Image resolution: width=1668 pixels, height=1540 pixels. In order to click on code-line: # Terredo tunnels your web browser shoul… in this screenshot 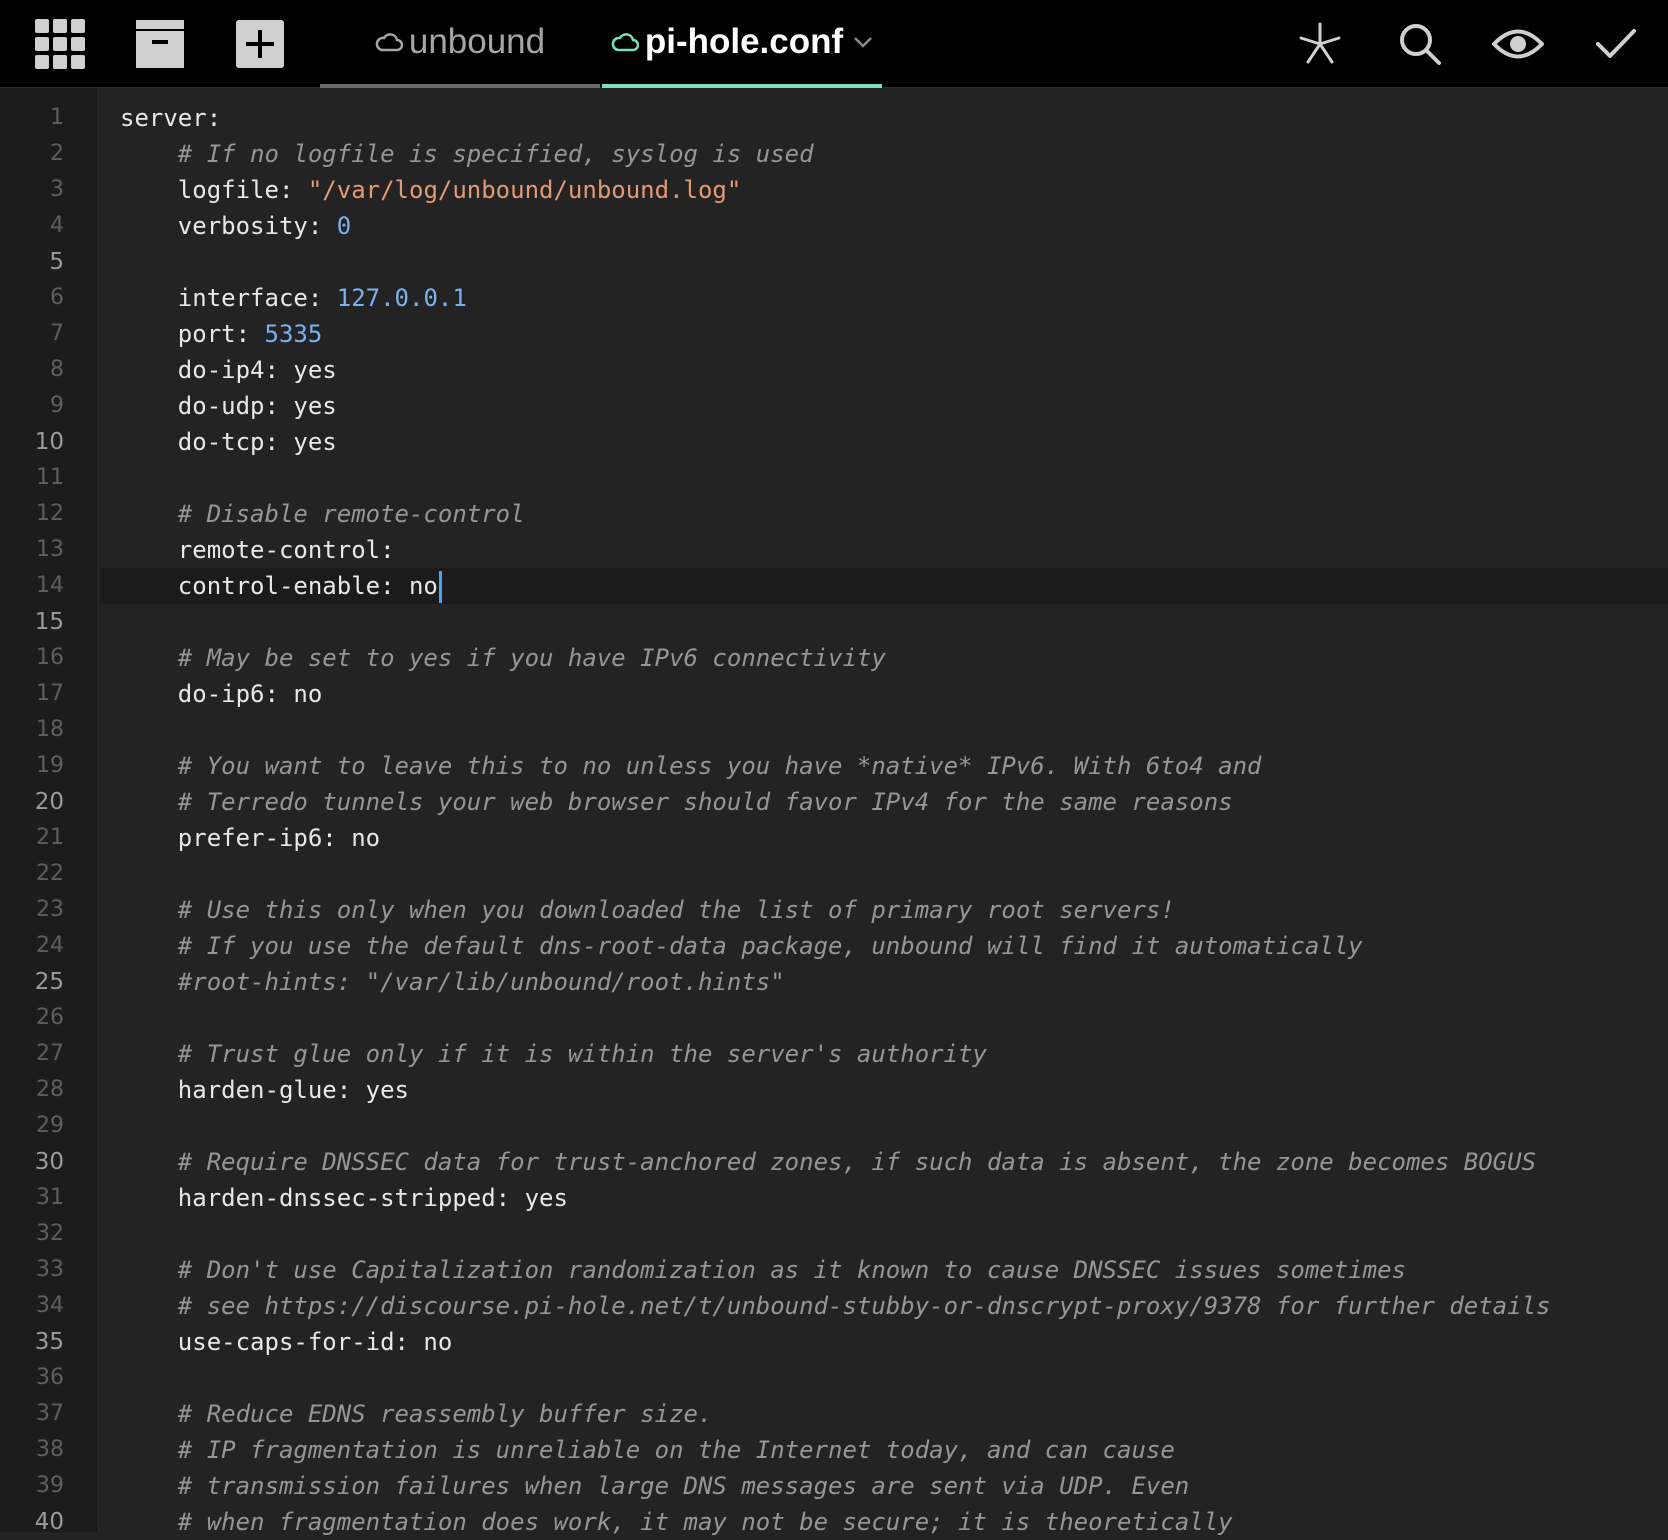, I will do `click(884, 802)`.